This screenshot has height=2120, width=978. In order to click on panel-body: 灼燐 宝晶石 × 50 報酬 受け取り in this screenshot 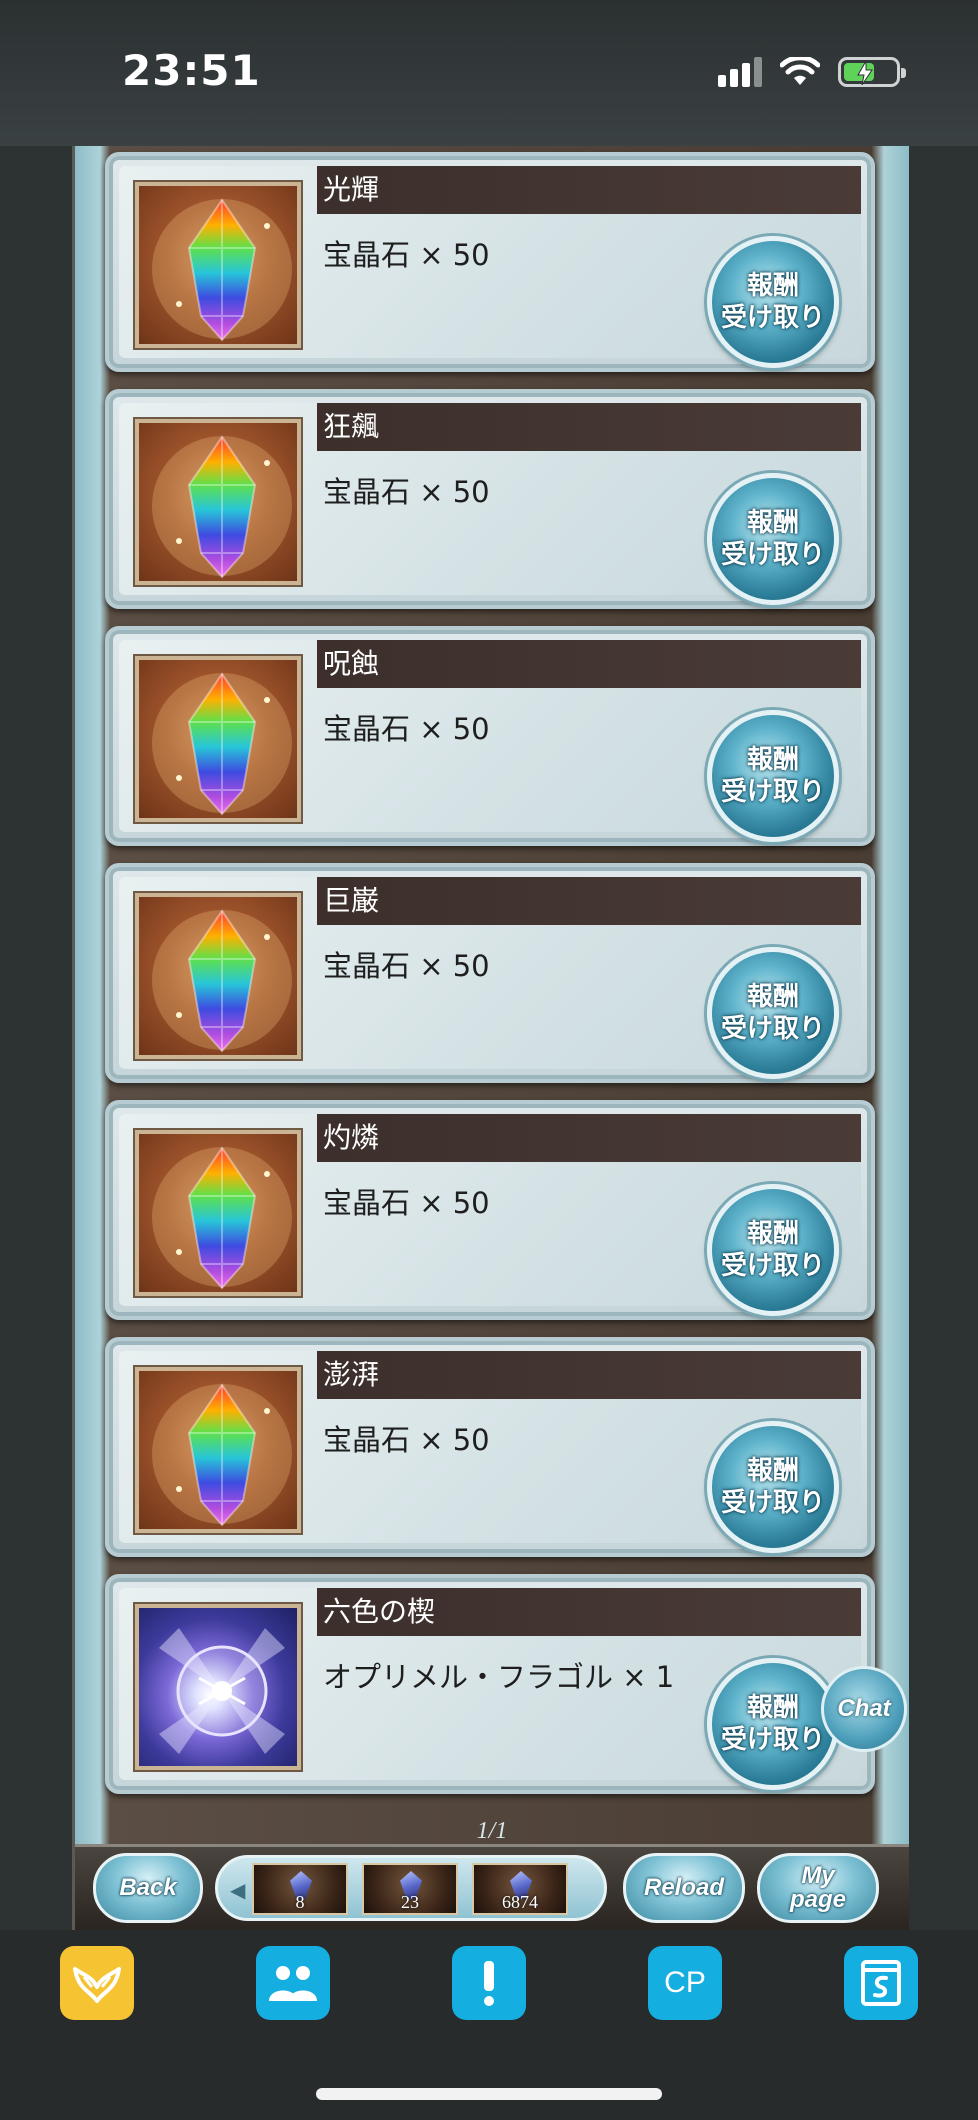, I will do `click(490, 1215)`.